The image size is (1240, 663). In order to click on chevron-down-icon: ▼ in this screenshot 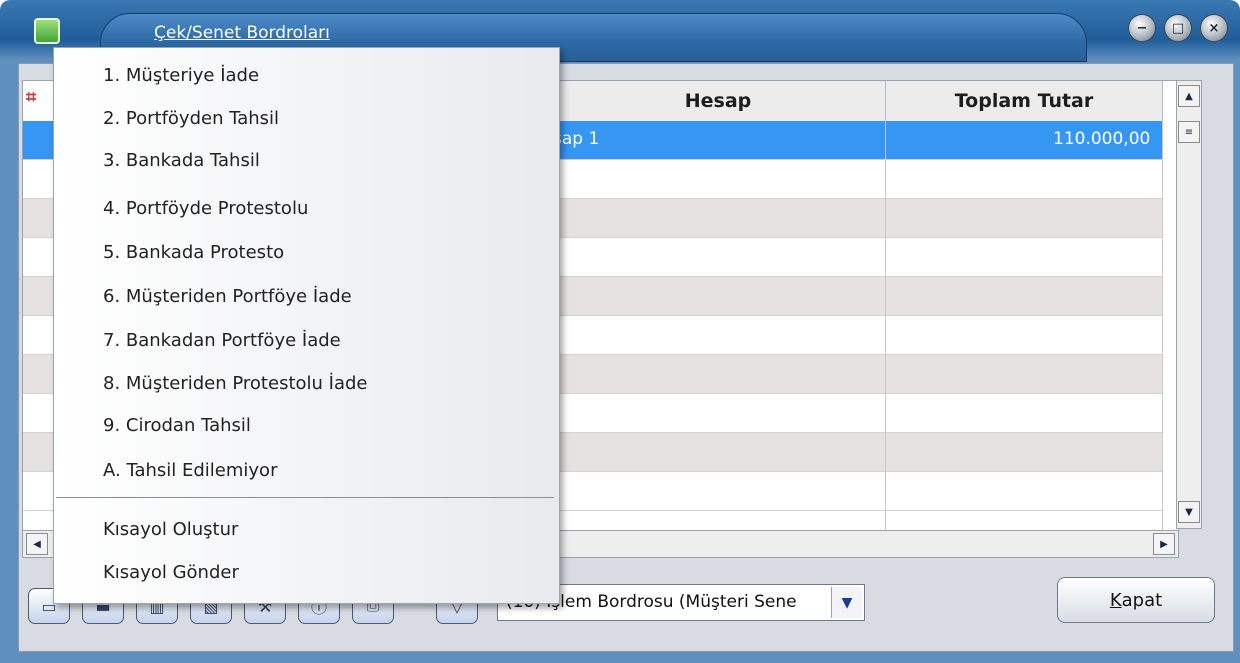, I will do `click(846, 602)`.